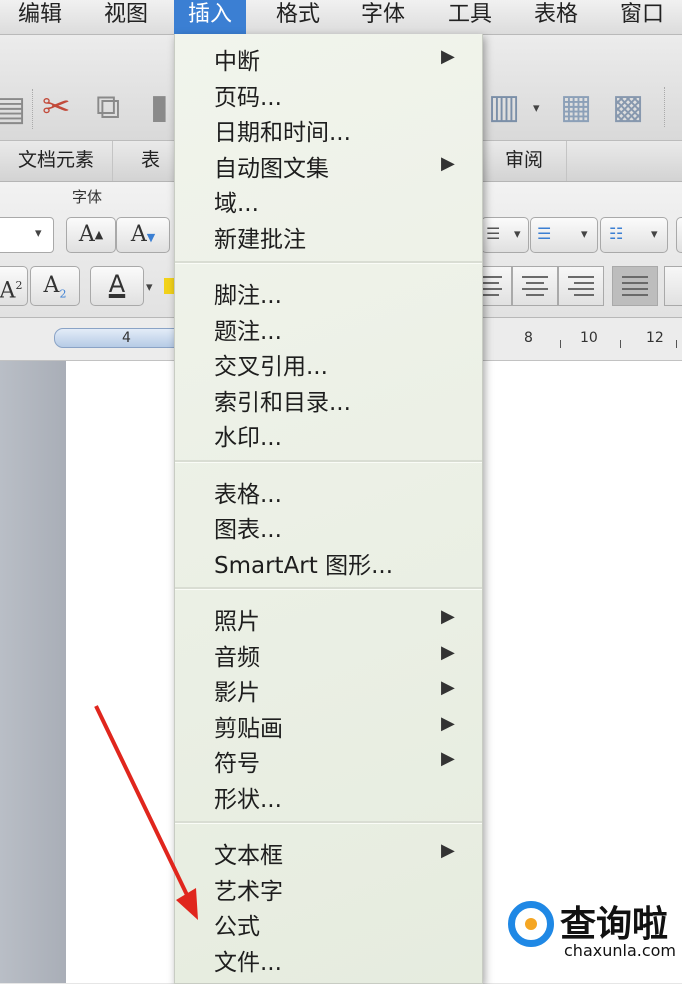 This screenshot has height=984, width=682. Describe the element at coordinates (169, 286) in the screenshot. I see `highlight-color-icon` at that location.